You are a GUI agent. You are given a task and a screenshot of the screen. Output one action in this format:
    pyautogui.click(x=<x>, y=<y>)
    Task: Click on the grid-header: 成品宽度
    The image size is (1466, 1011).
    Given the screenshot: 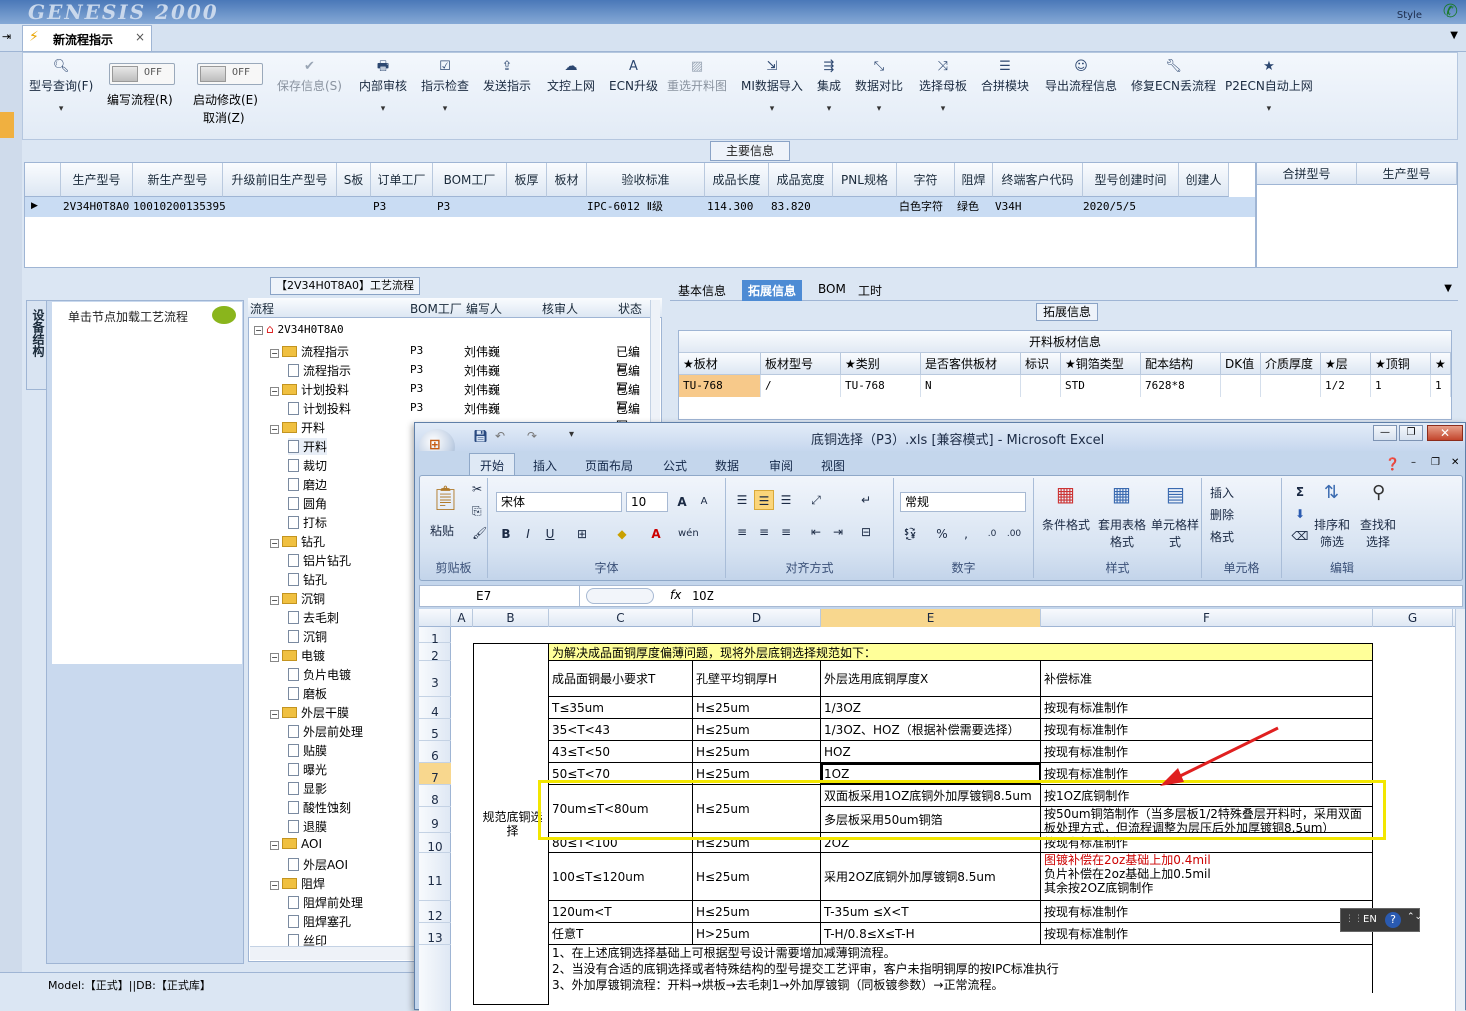 What is the action you would take?
    pyautogui.click(x=801, y=180)
    